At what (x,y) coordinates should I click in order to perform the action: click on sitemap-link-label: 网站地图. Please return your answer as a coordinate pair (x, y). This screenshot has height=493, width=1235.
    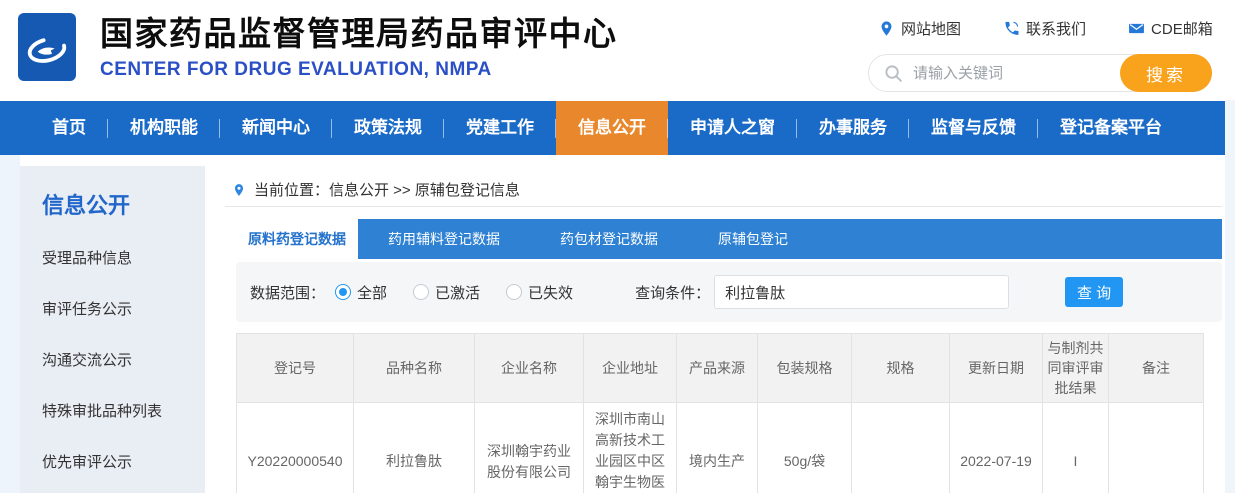
    Looking at the image, I should click on (931, 29).